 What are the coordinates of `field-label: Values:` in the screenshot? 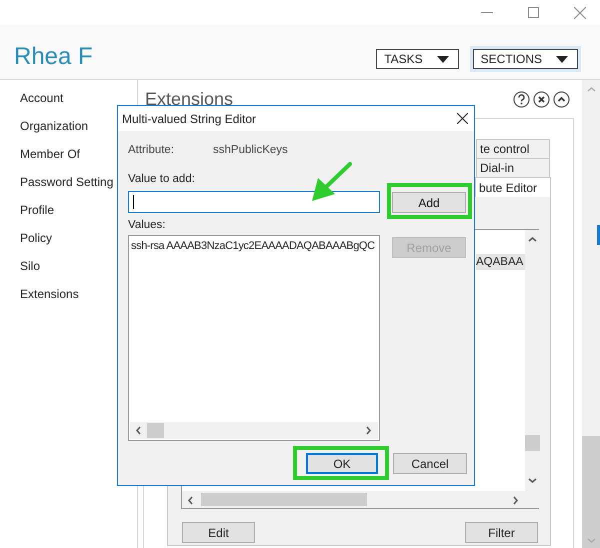 It's located at (147, 225).